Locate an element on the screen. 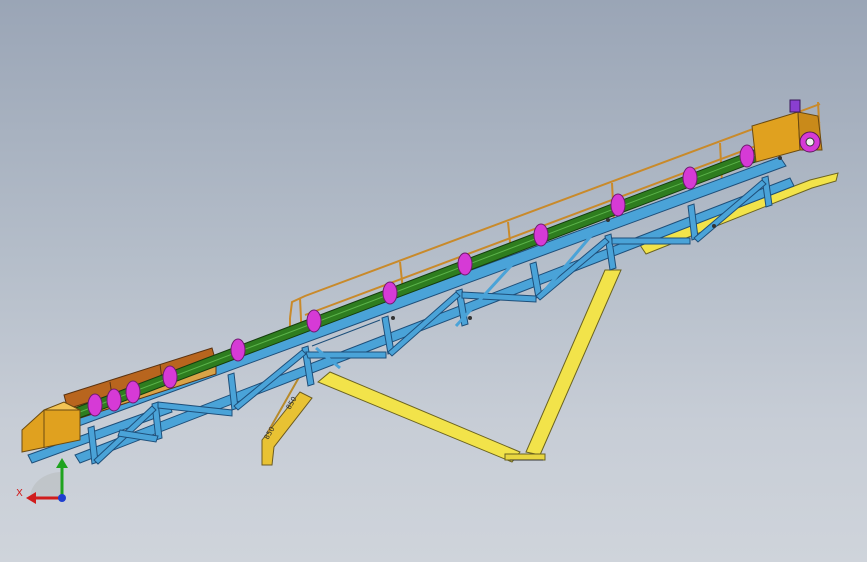 The image size is (867, 562). head-drive is located at coordinates (787, 131).